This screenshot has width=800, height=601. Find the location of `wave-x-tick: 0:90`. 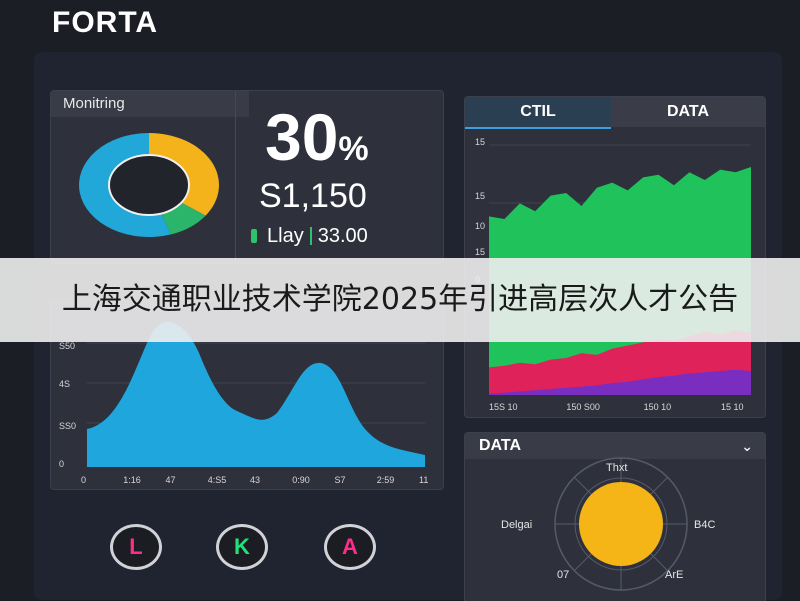

wave-x-tick: 0:90 is located at coordinates (301, 480).